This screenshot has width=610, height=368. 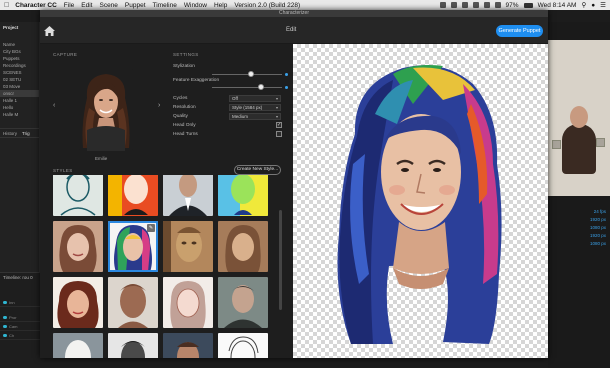 I want to click on head-only-checkbox: ✓, so click(x=279, y=125).